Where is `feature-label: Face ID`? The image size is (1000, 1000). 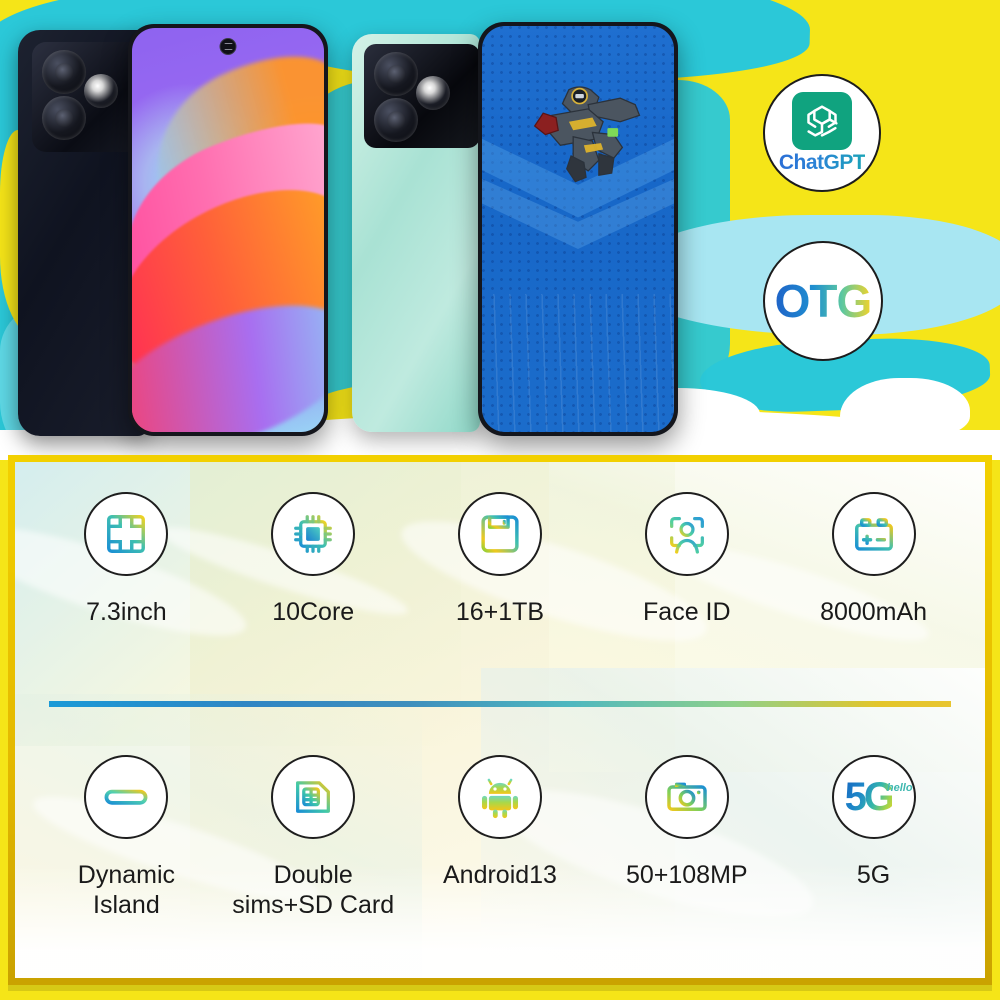 feature-label: Face ID is located at coordinates (687, 612).